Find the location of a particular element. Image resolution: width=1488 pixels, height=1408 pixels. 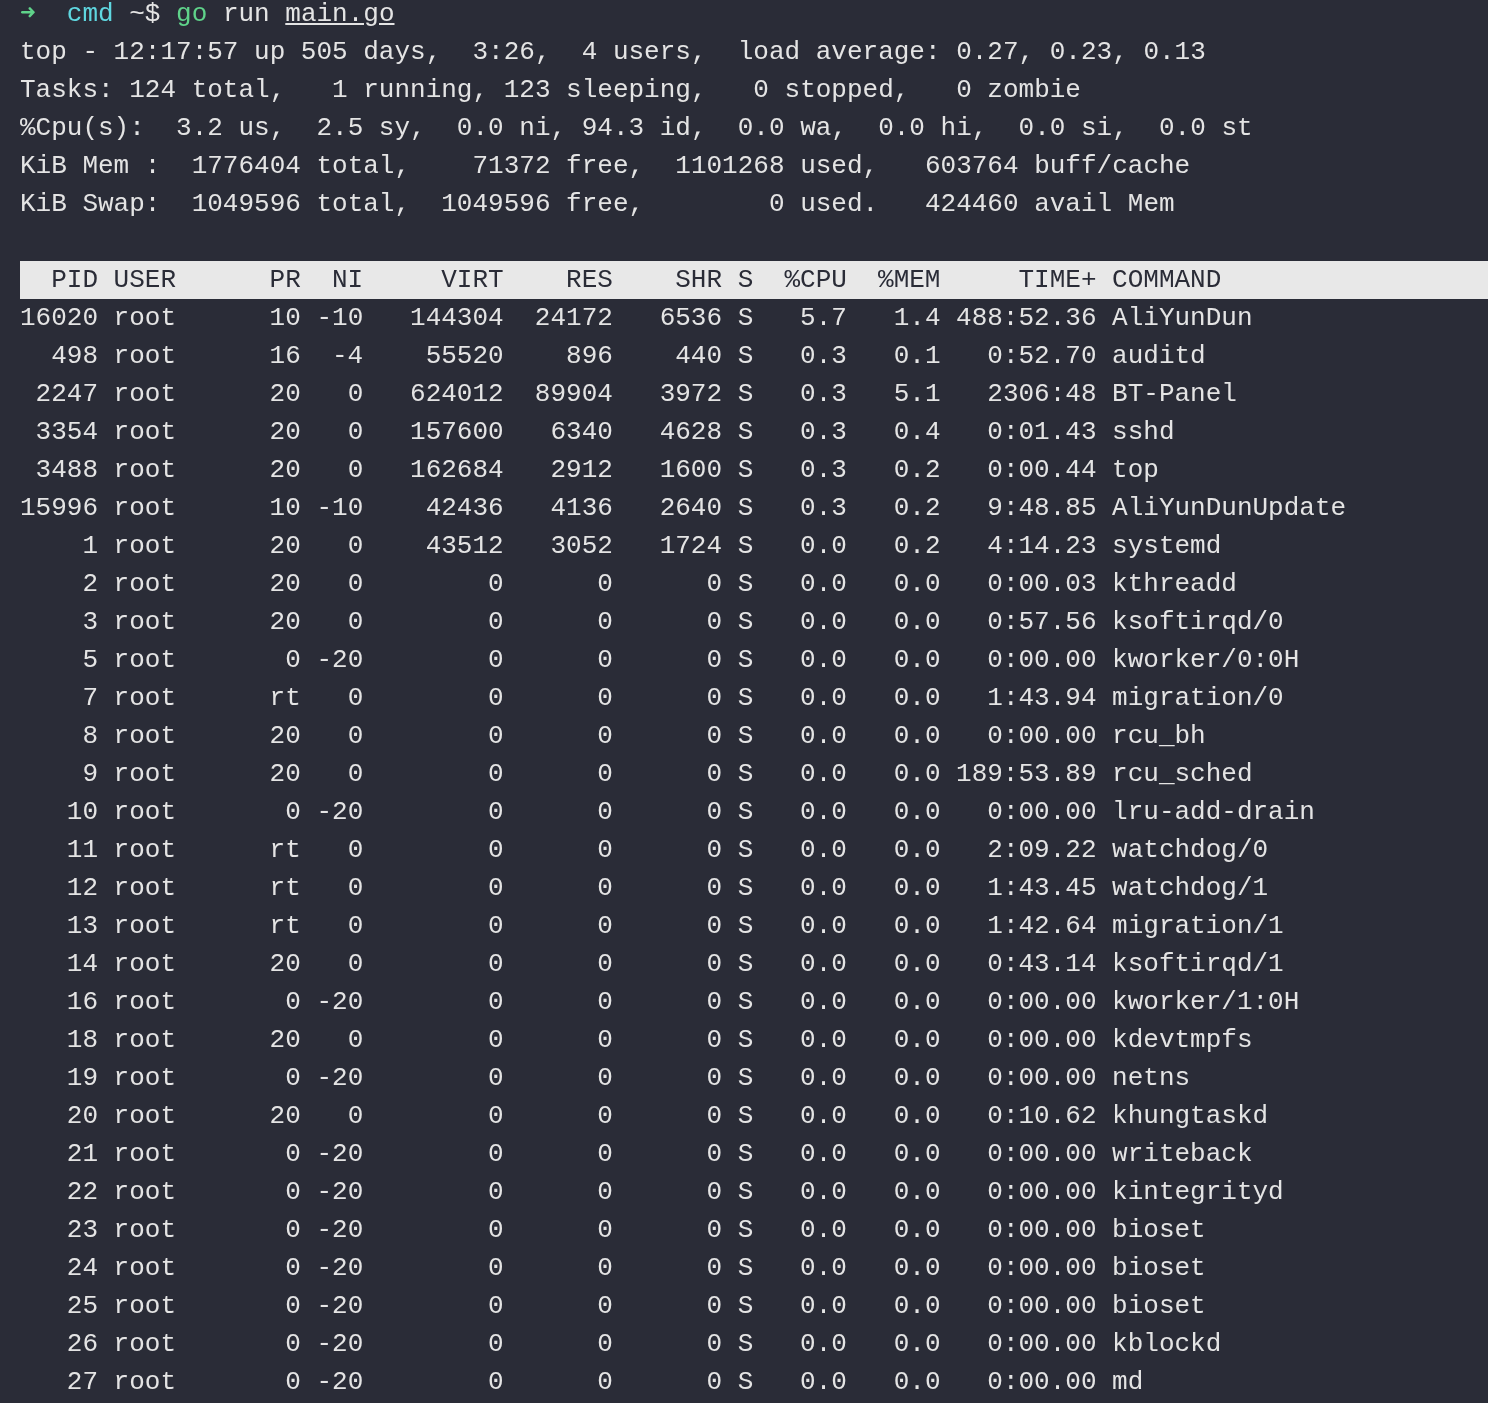

table-cell-text: 2306:48 is located at coordinates (1042, 394).